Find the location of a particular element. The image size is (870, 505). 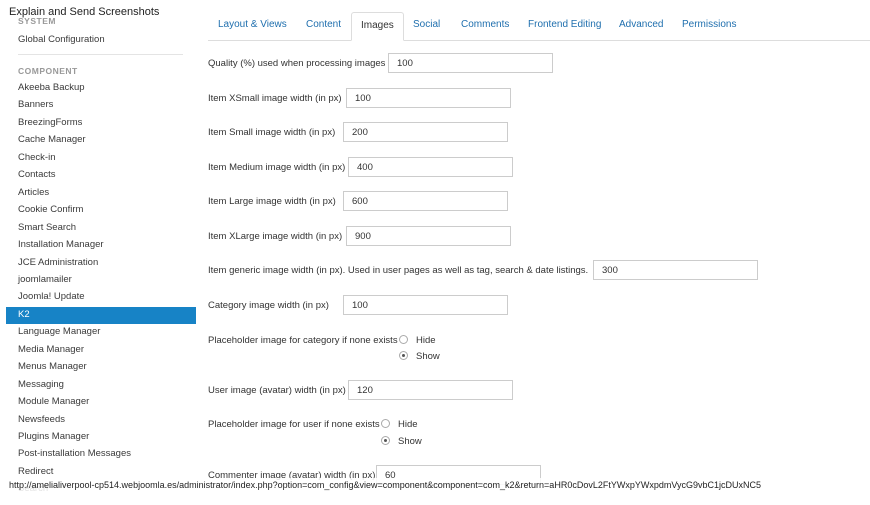

large-width-input is located at coordinates (425, 201).